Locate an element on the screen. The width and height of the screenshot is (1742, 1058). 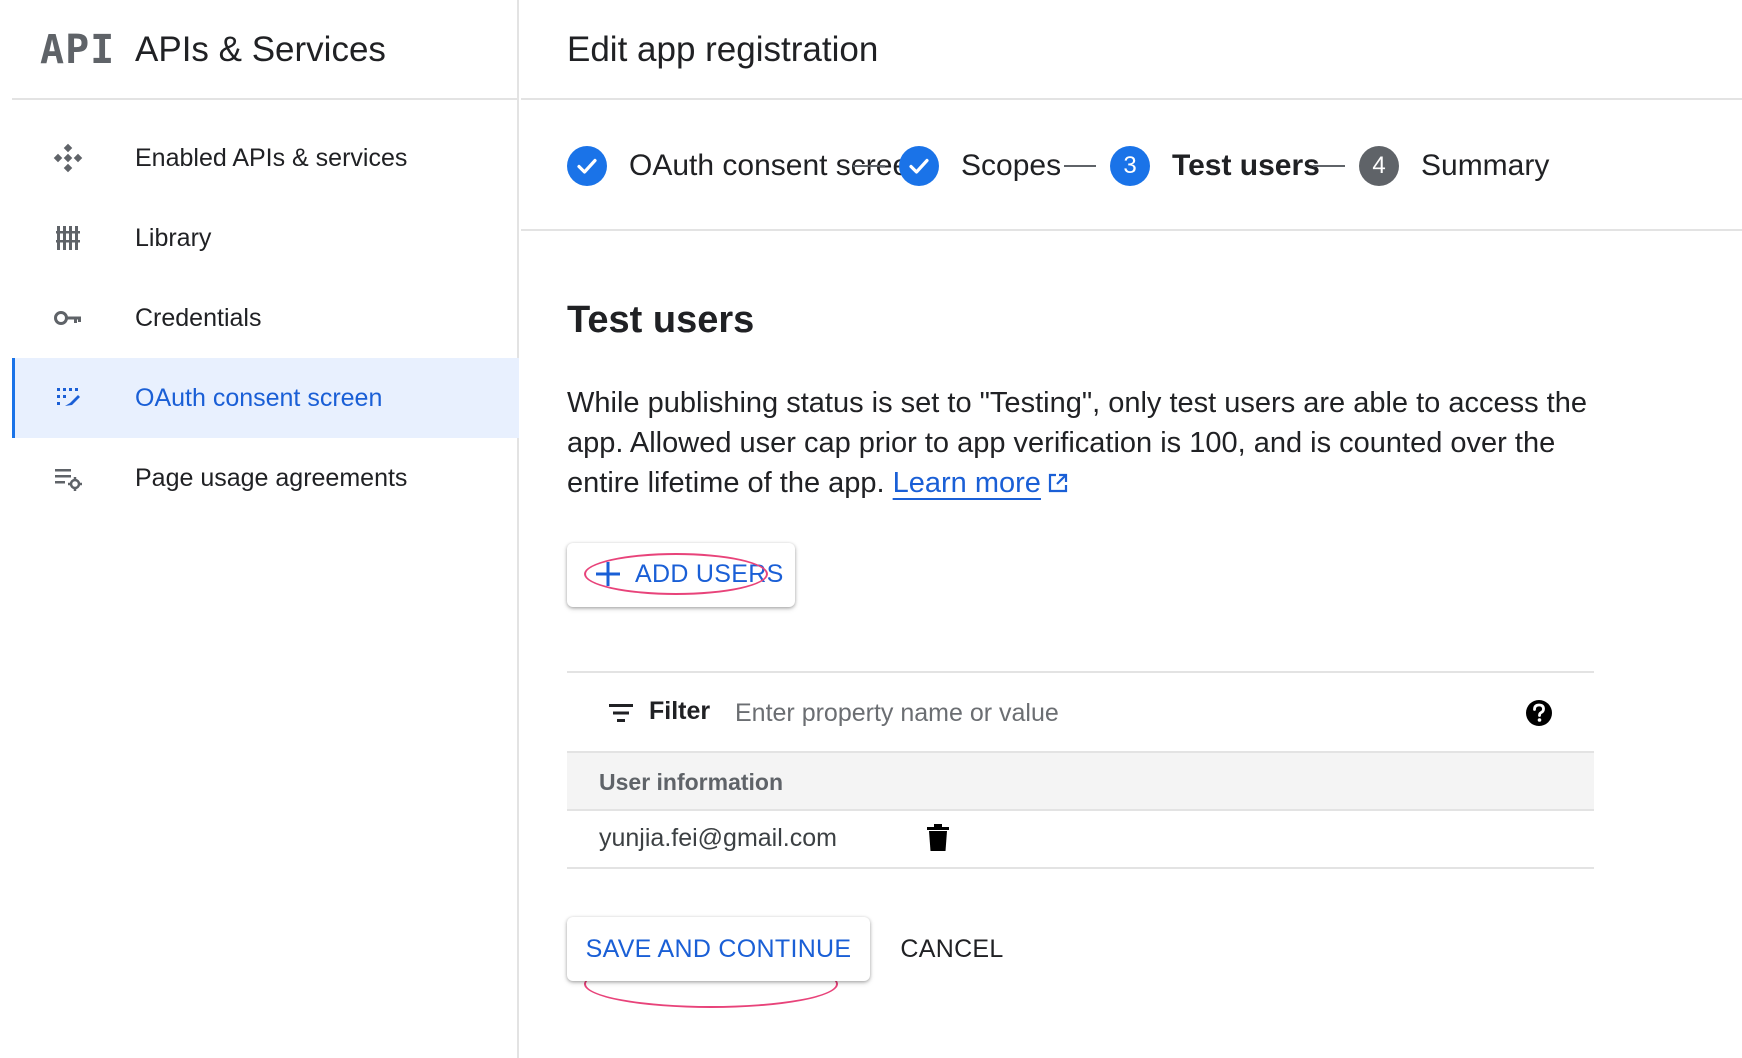
sidebar-item-label: Credentials is located at coordinates (198, 317).